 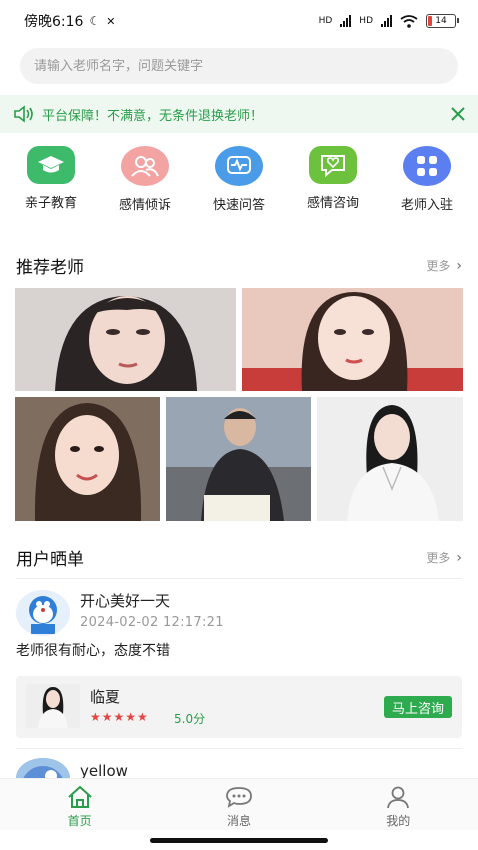 I want to click on category-parenting: 亲子教育, so click(x=51, y=181).